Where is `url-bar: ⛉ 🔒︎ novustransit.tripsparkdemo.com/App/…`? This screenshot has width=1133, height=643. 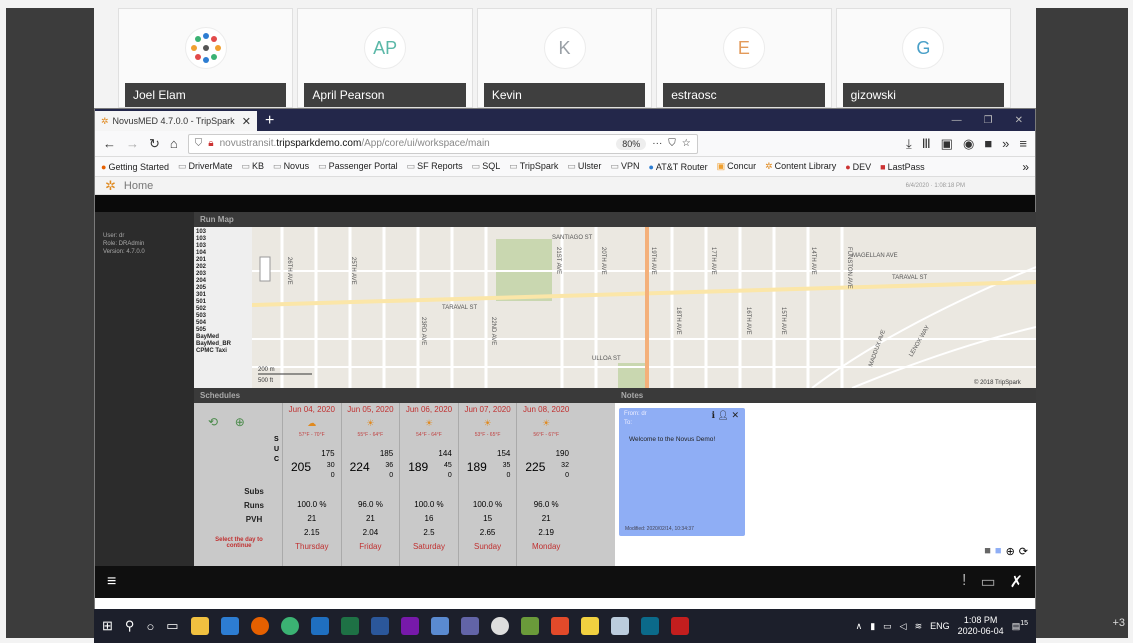 url-bar: ⛉ 🔒︎ novustransit.tripsparkdemo.com/App/… is located at coordinates (442, 143).